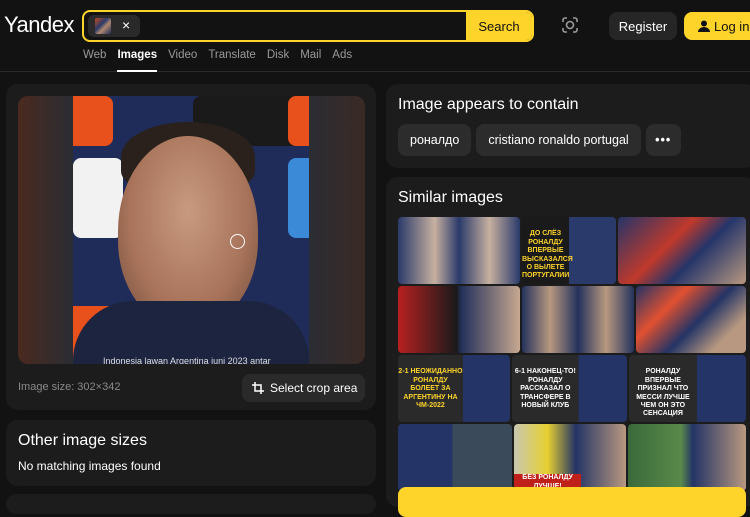 This screenshot has height=517, width=750. I want to click on select-crop-area-button: Select crop area, so click(303, 388).